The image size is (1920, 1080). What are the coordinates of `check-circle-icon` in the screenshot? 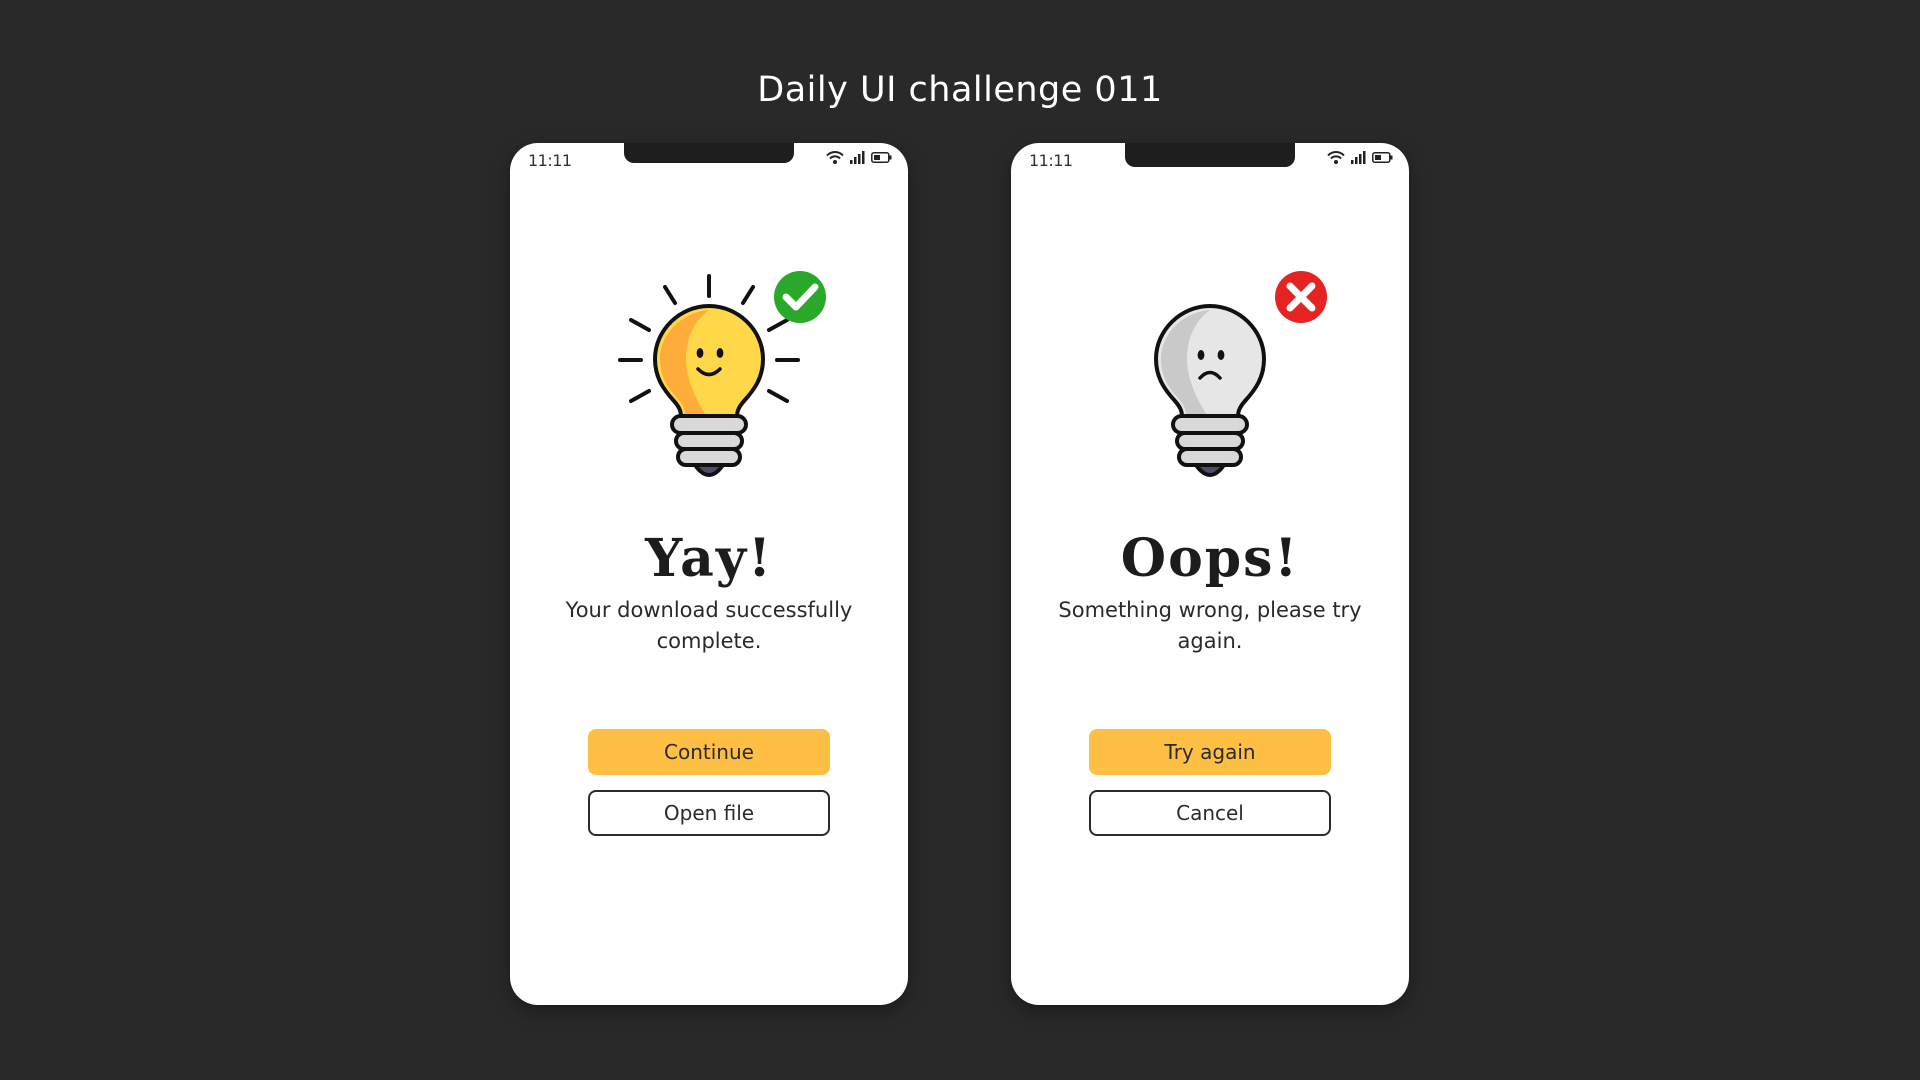 It's located at (800, 297).